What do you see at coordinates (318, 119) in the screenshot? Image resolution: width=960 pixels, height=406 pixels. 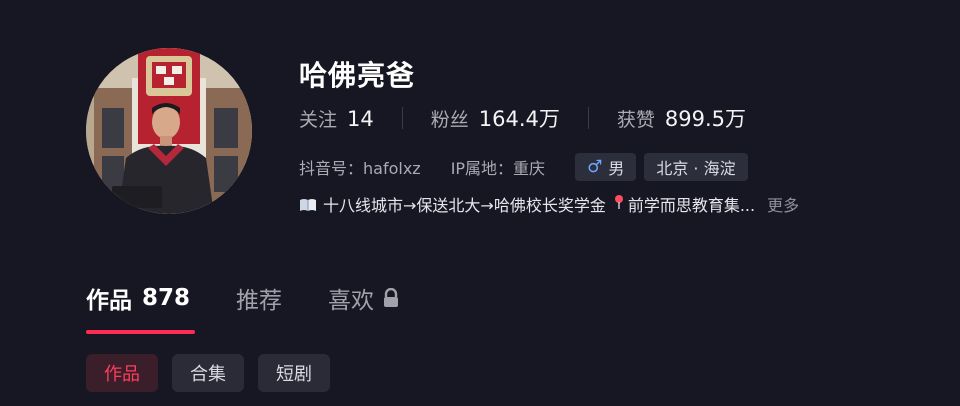 I see `stat-label: 关注` at bounding box center [318, 119].